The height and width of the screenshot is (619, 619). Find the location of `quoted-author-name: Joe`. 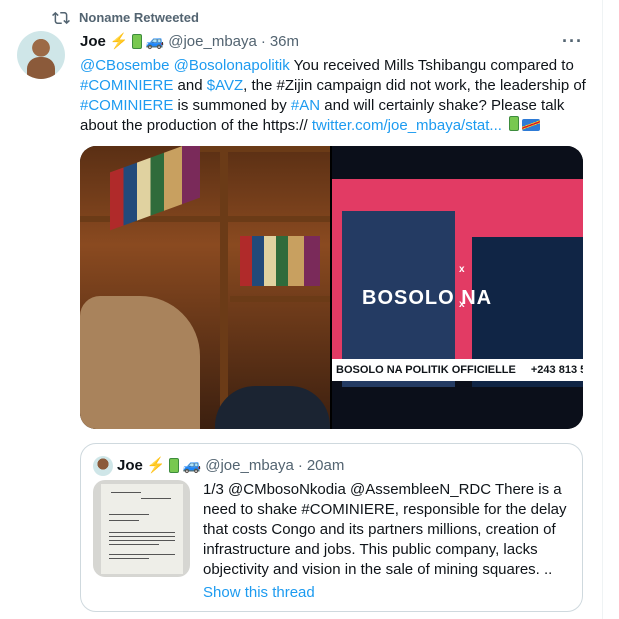

quoted-author-name: Joe is located at coordinates (130, 465).